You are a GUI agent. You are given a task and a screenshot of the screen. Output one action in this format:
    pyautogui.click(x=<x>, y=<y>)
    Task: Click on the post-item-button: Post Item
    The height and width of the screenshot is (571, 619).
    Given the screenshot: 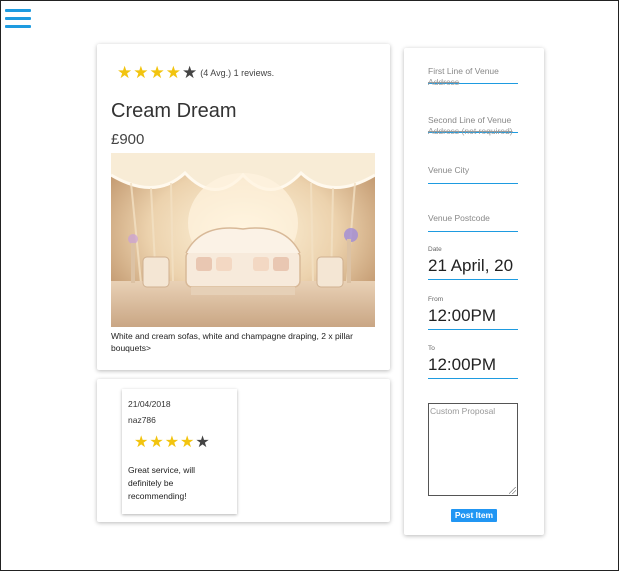 What is the action you would take?
    pyautogui.click(x=474, y=515)
    